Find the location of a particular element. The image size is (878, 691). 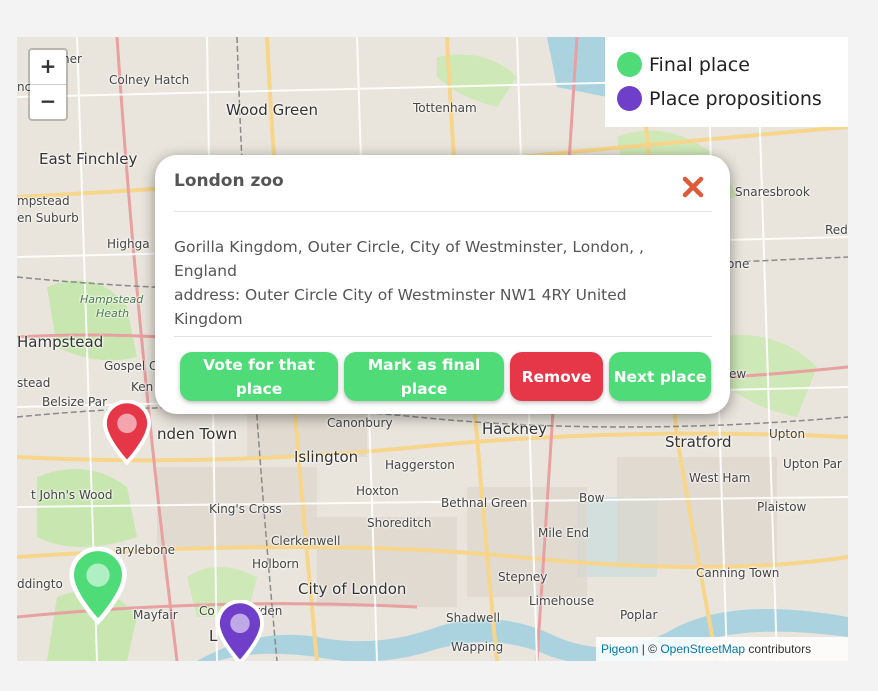

map-legend: Final place Place propositions is located at coordinates (726, 82).